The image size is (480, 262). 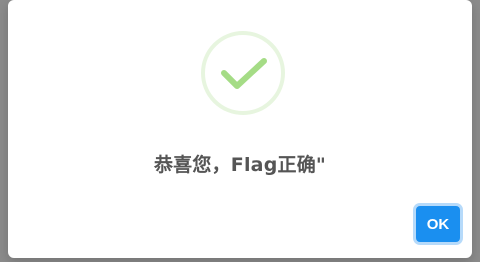 I want to click on success-check-icon, so click(x=243, y=73).